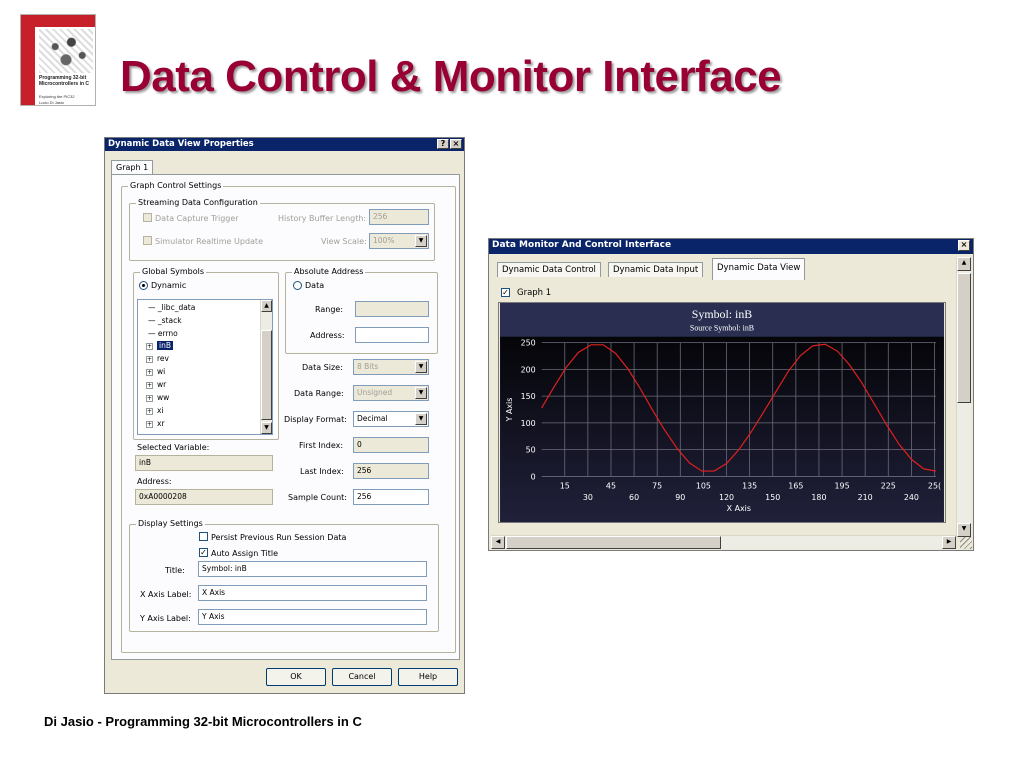 The image size is (1023, 767). What do you see at coordinates (498, 542) in the screenshot?
I see `scroll-left-icon: ◀` at bounding box center [498, 542].